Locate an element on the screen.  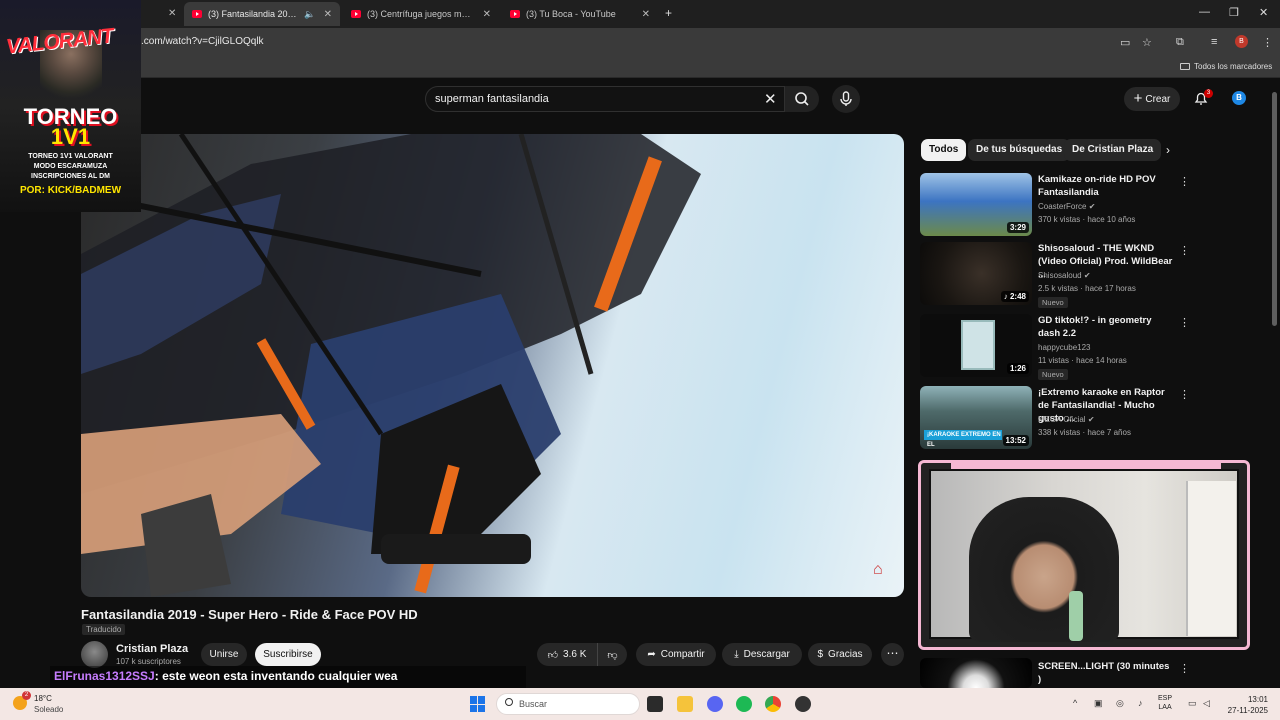
bookmark-star-icon: ☆ is located at coordinates (1147, 42).